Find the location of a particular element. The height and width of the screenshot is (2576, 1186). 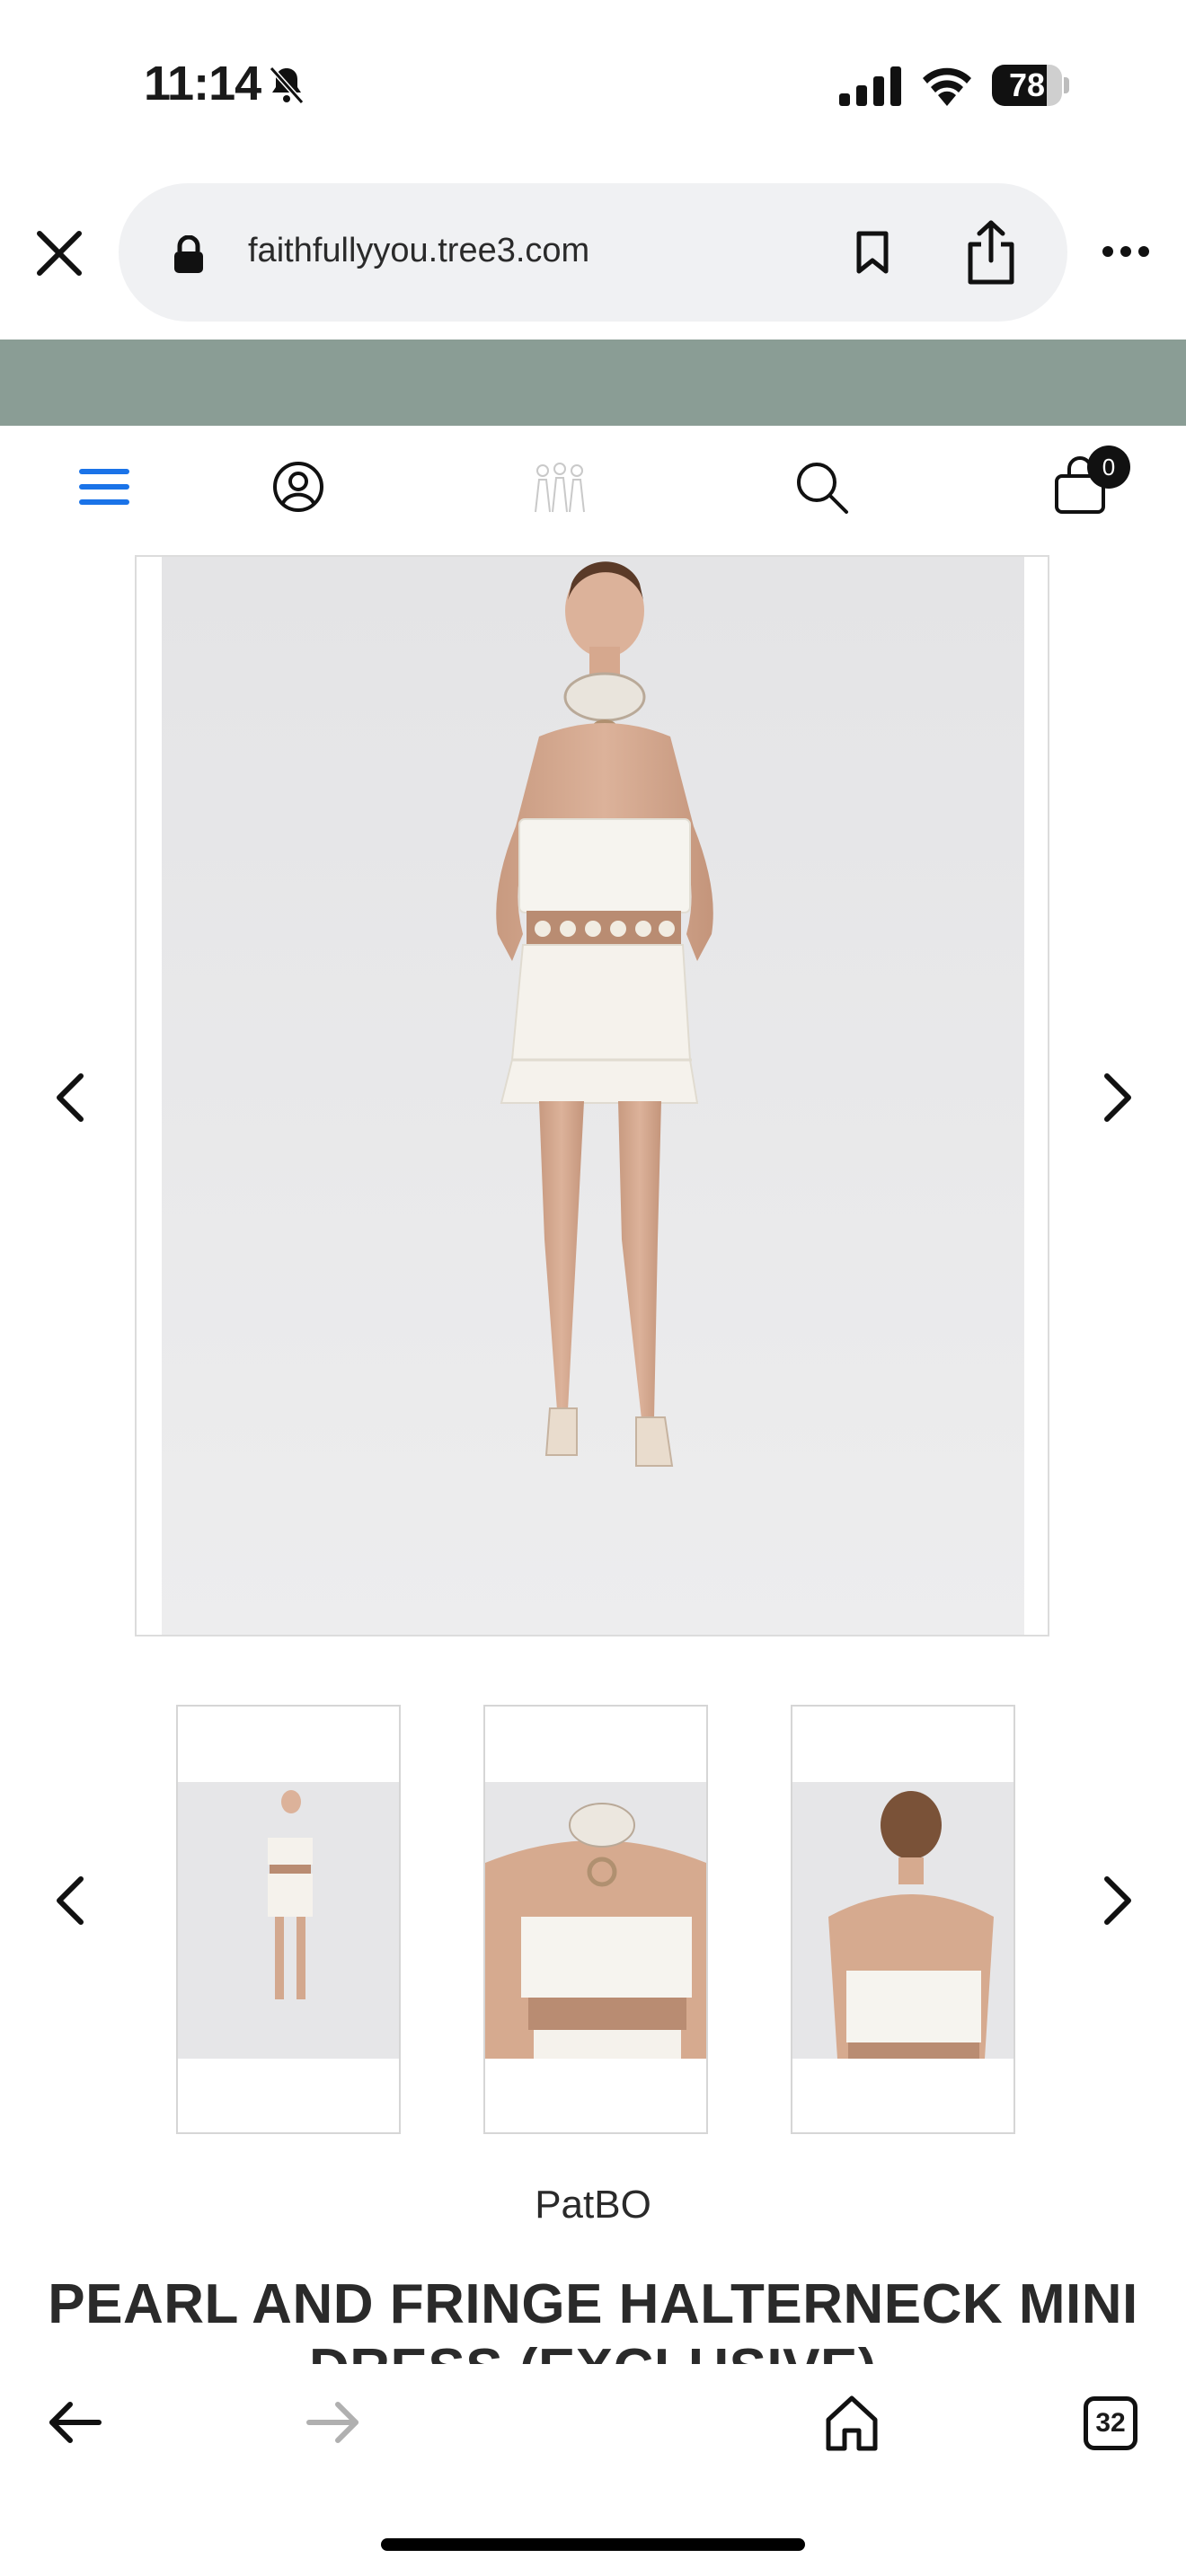

hamburger-menu-icon is located at coordinates (104, 486).